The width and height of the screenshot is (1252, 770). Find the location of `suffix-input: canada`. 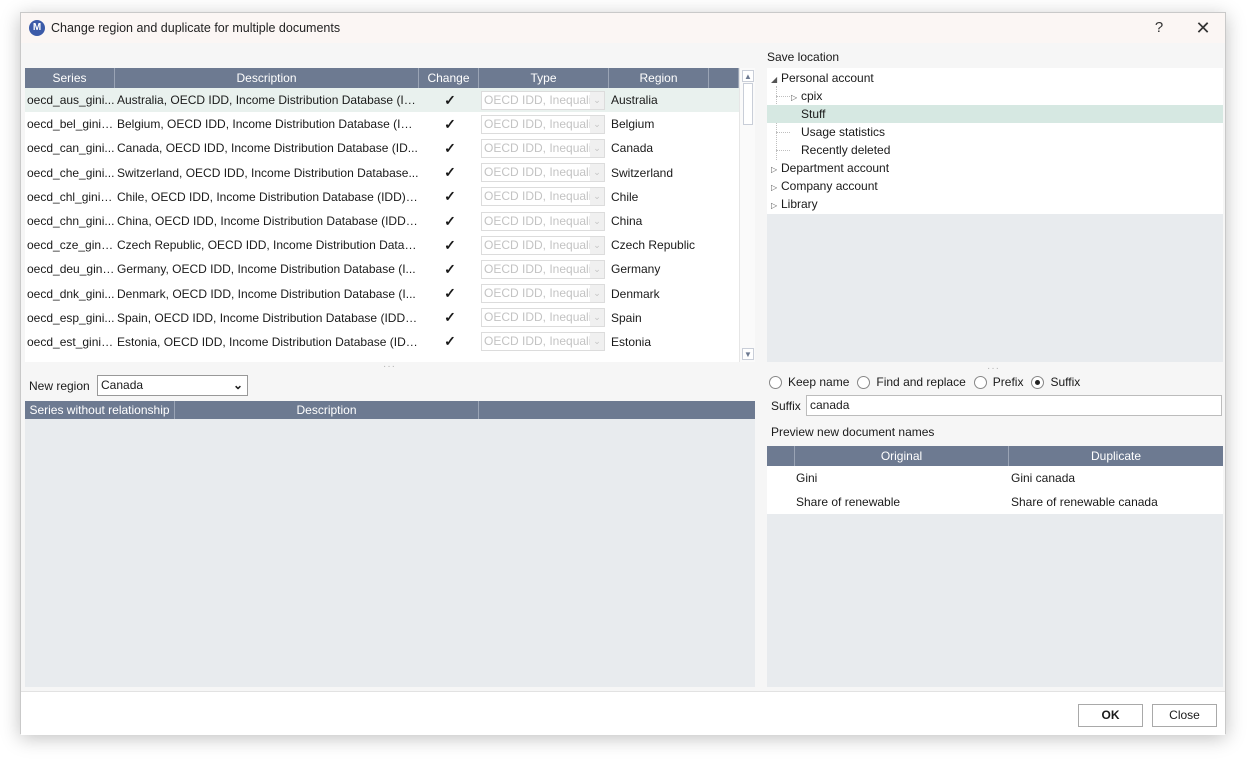

suffix-input: canada is located at coordinates (1014, 405).